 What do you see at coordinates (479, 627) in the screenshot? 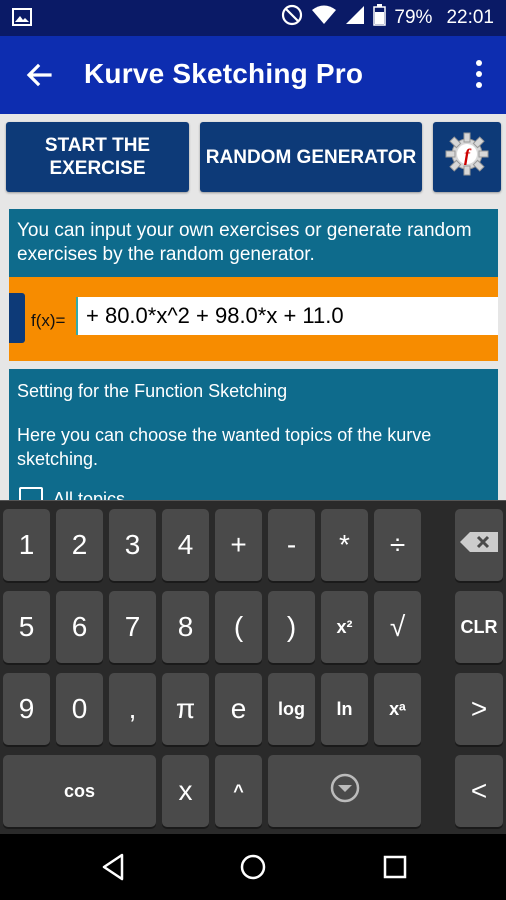
I see `key-clear: CLR` at bounding box center [479, 627].